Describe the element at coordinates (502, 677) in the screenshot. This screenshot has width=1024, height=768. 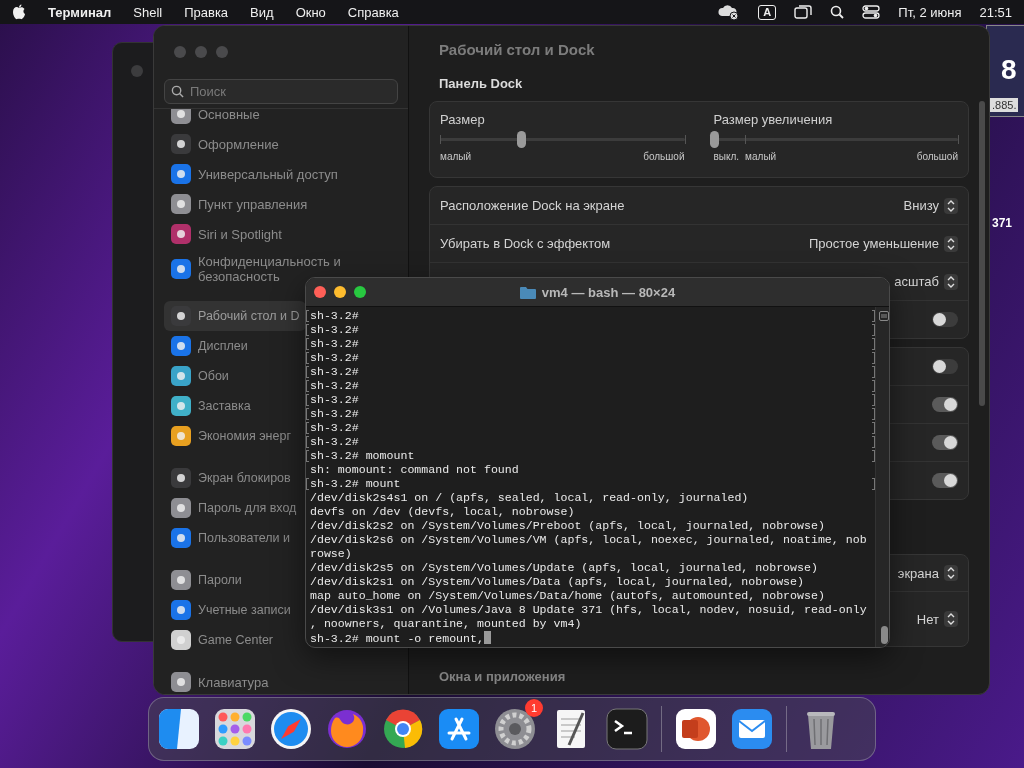
I see `section-heading: Окна и приложения` at that location.